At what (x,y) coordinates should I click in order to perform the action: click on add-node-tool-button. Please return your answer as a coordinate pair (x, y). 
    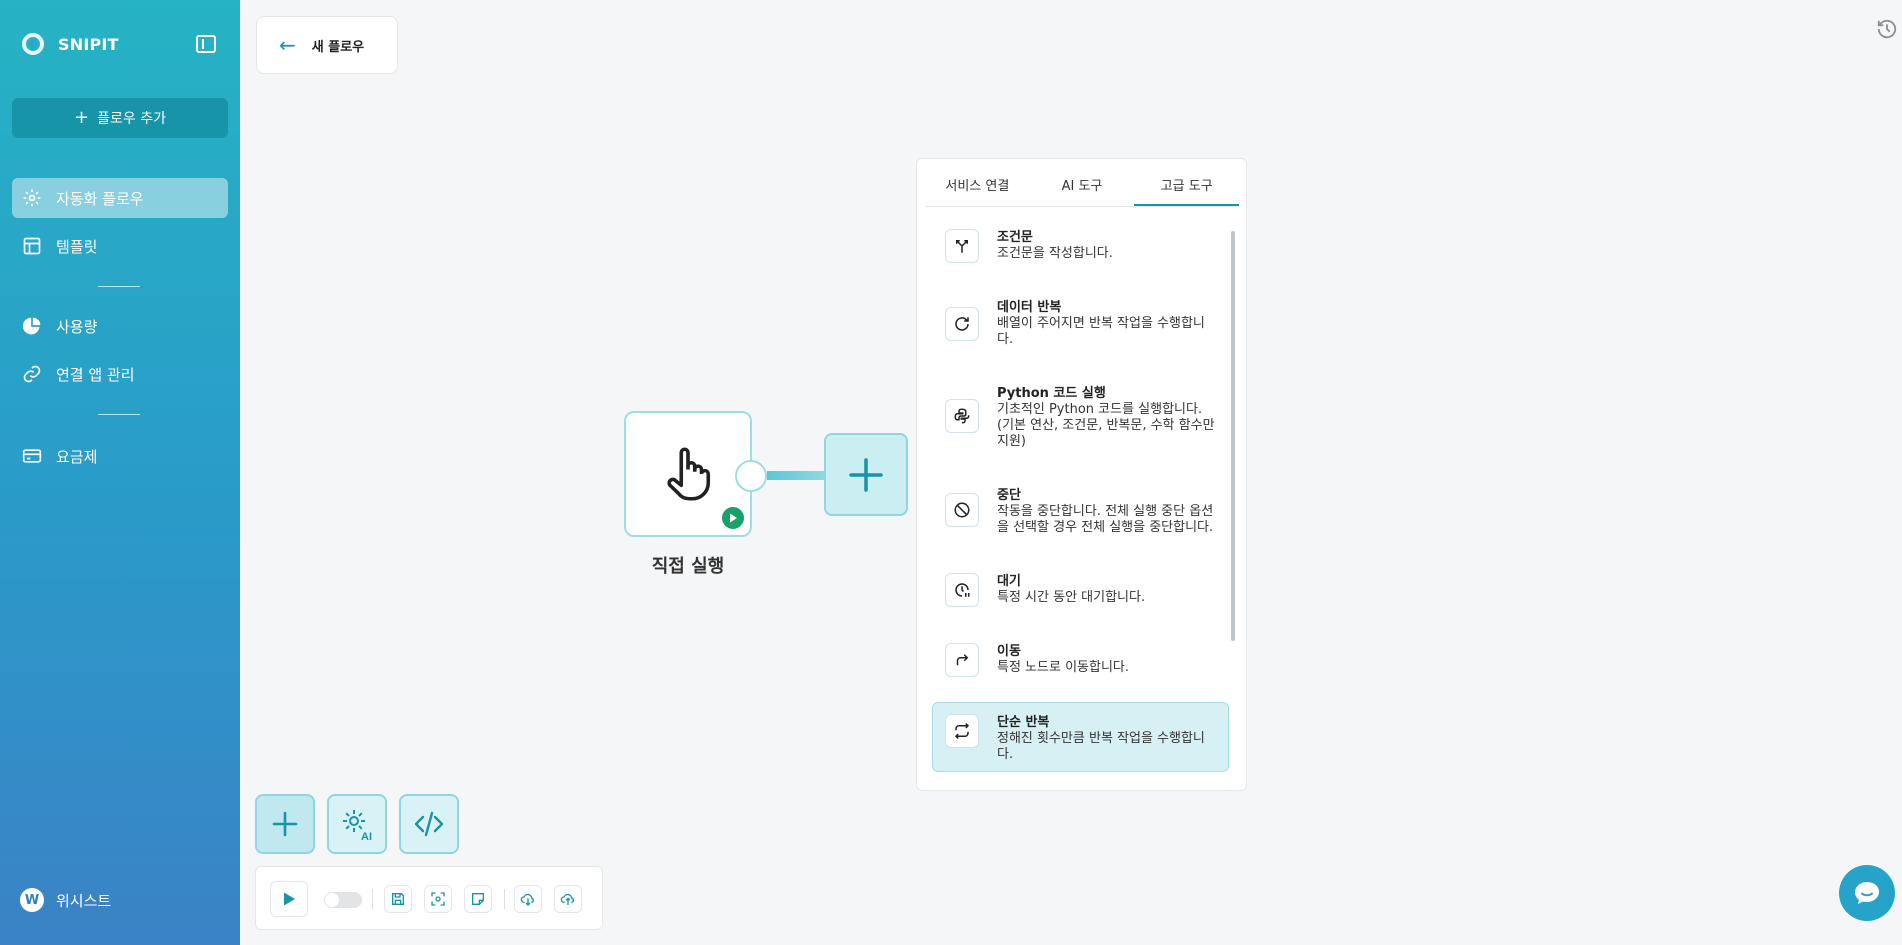
    Looking at the image, I should click on (285, 824).